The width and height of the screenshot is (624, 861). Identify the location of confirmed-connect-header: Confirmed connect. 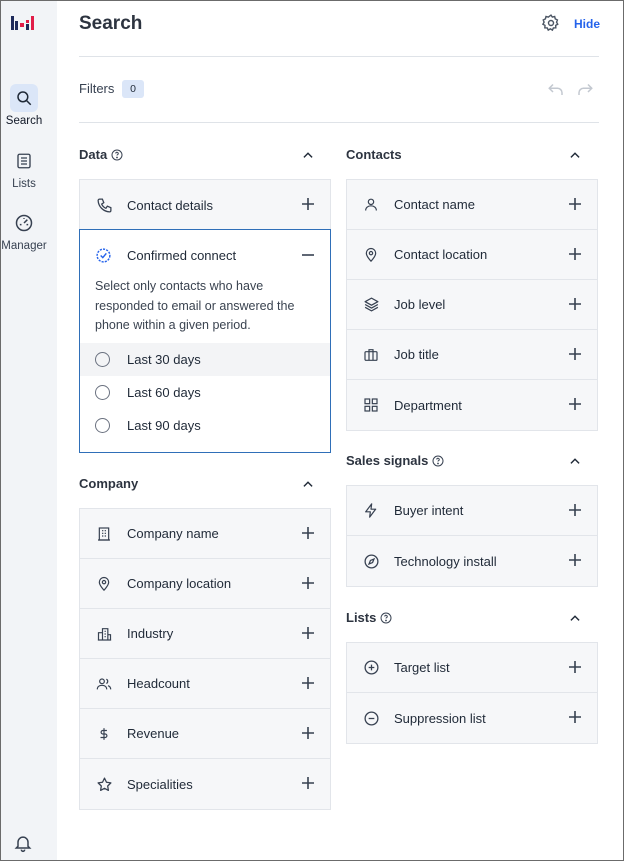
(205, 255).